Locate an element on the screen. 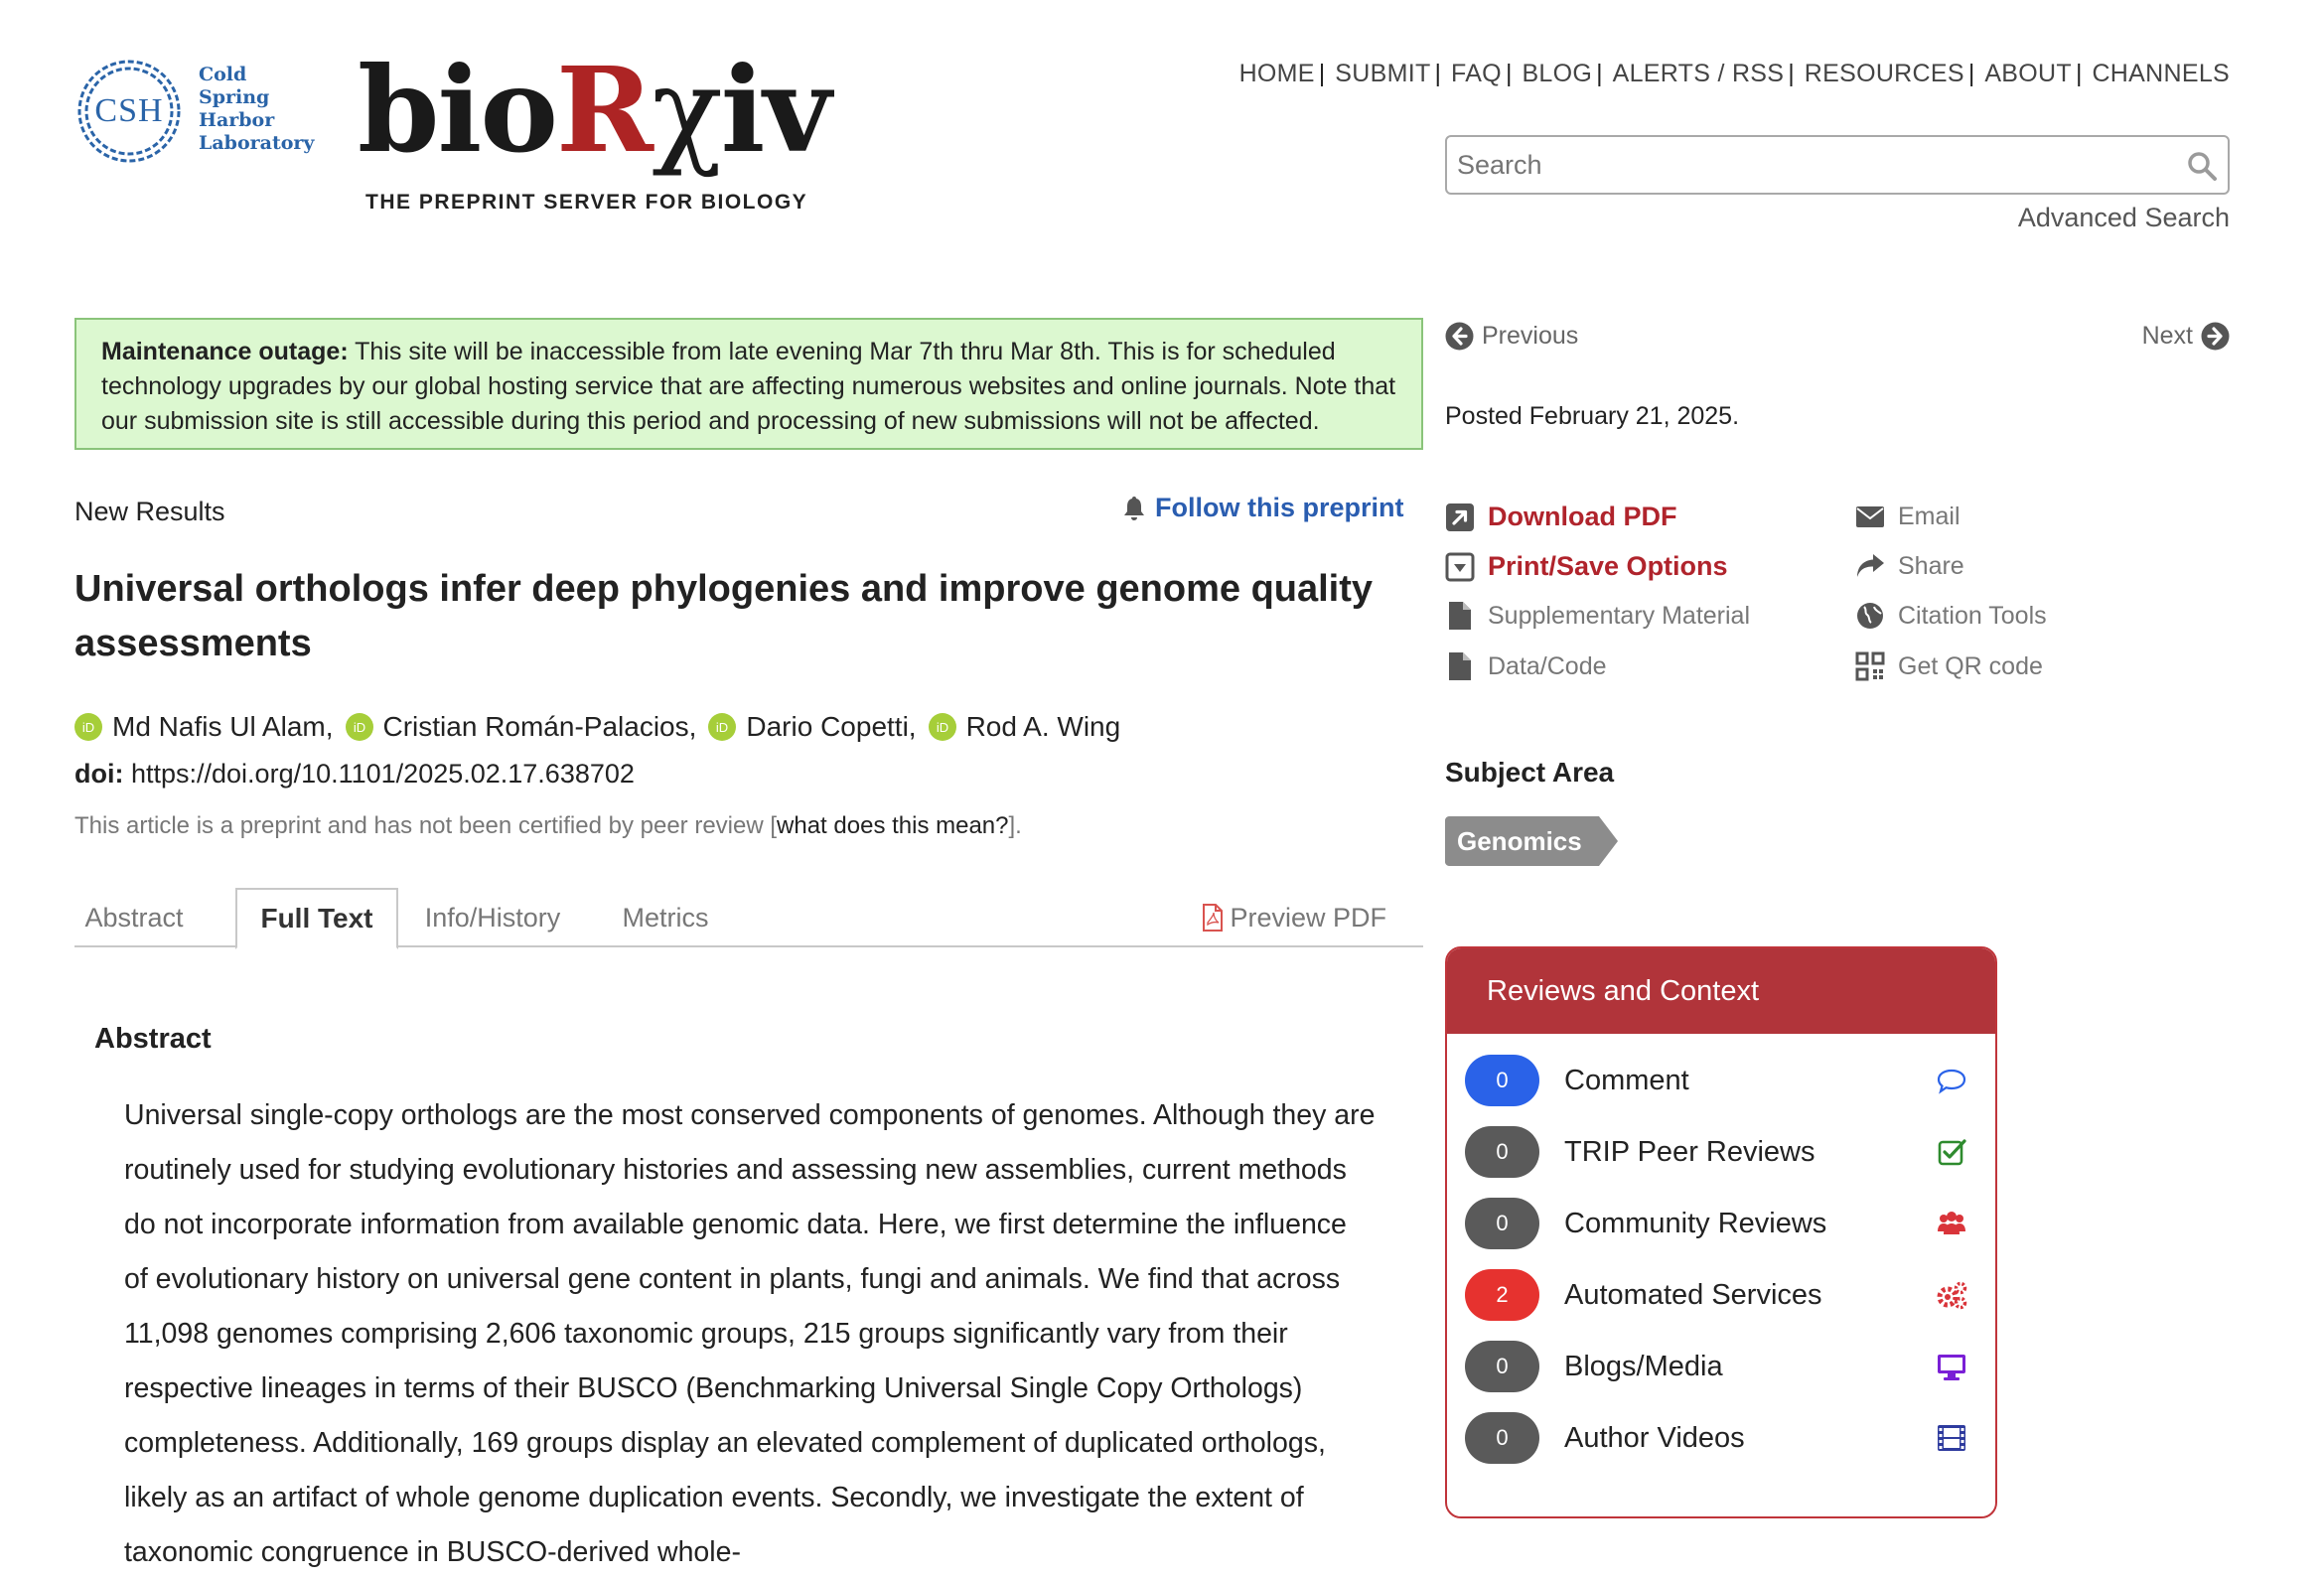  posted-date: Posted February 21, 2025. is located at coordinates (1592, 416).